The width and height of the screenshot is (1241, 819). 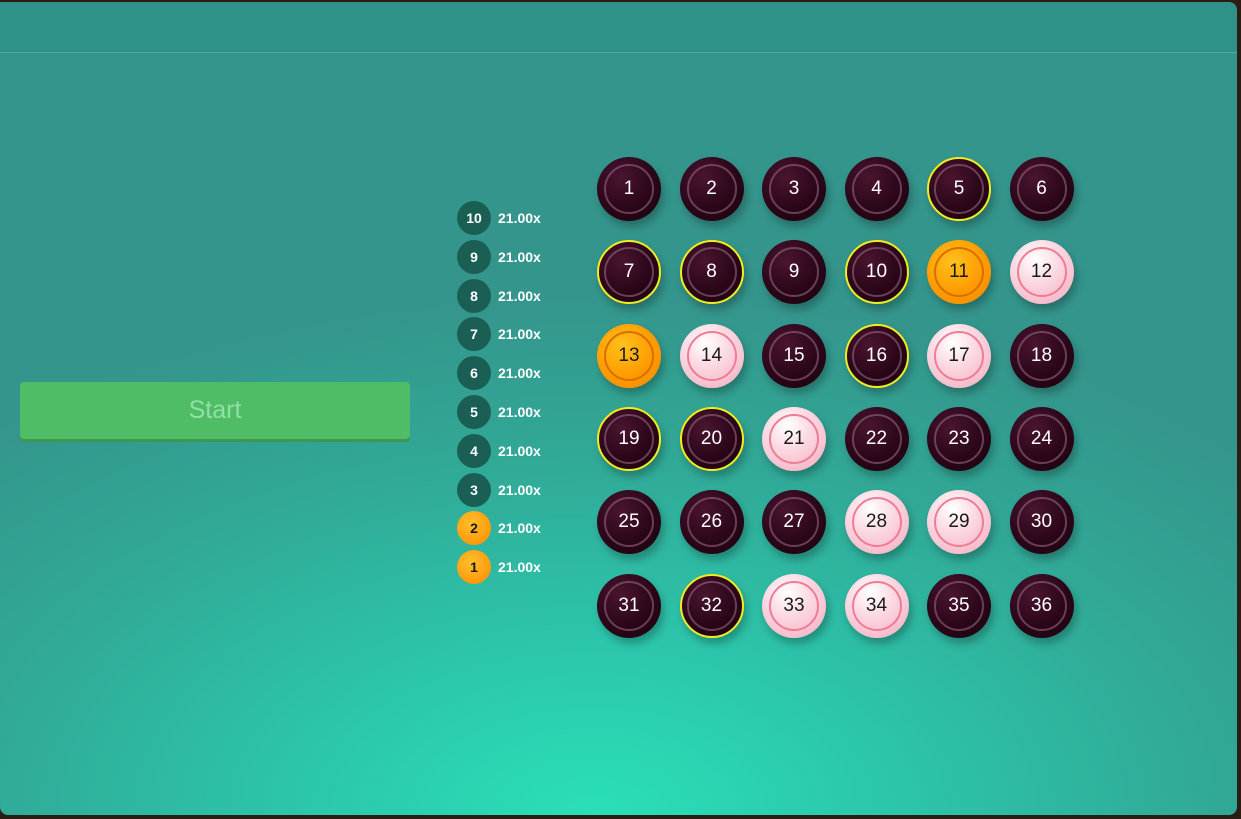 I want to click on paytable-hits-chip: 10, so click(x=474, y=218).